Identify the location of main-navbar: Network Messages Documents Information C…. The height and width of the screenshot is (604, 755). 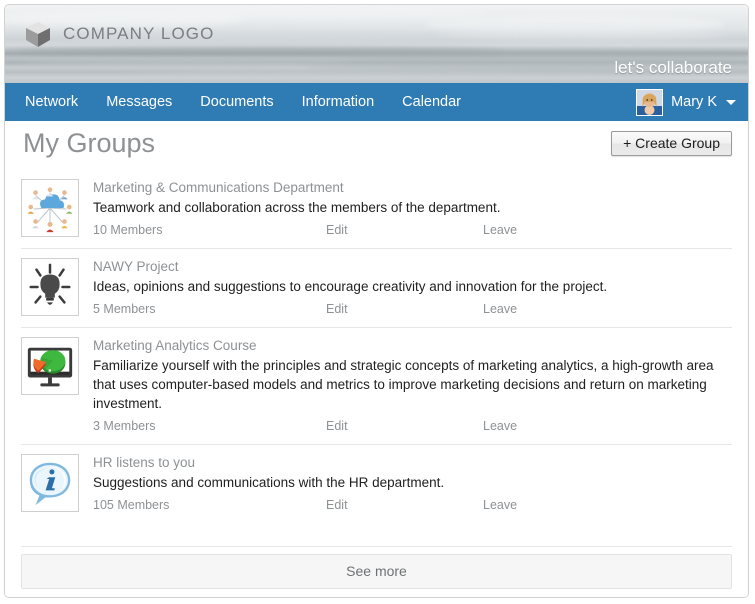
(376, 102).